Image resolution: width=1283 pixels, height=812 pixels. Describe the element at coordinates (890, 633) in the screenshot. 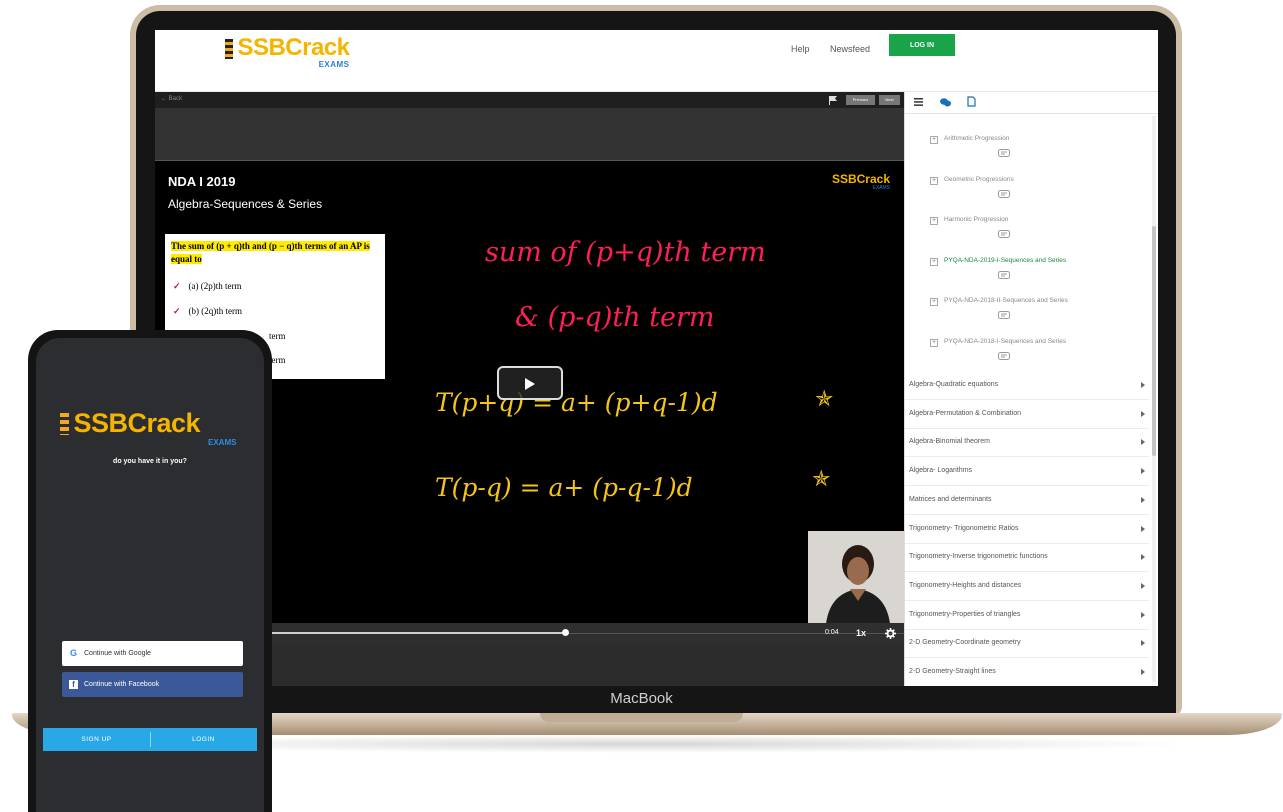

I see `settings-gear-icon` at that location.